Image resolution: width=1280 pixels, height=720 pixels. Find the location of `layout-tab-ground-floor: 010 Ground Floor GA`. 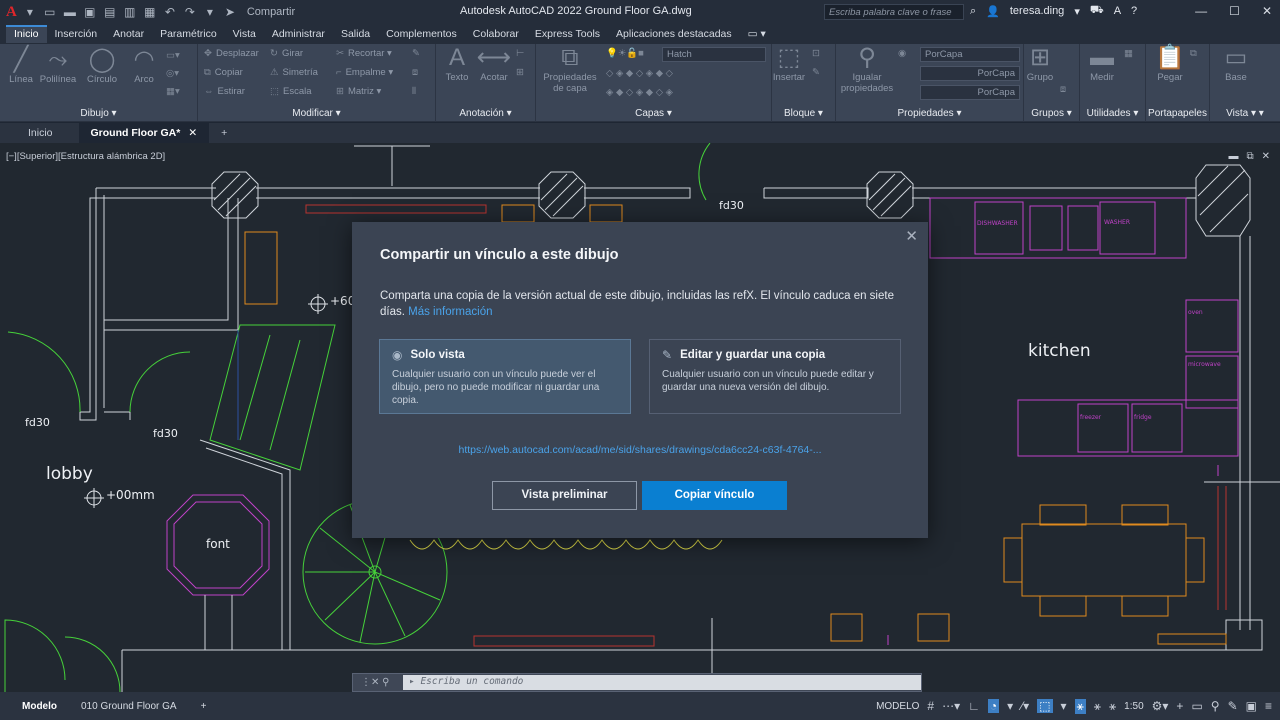

layout-tab-ground-floor: 010 Ground Floor GA is located at coordinates (129, 706).